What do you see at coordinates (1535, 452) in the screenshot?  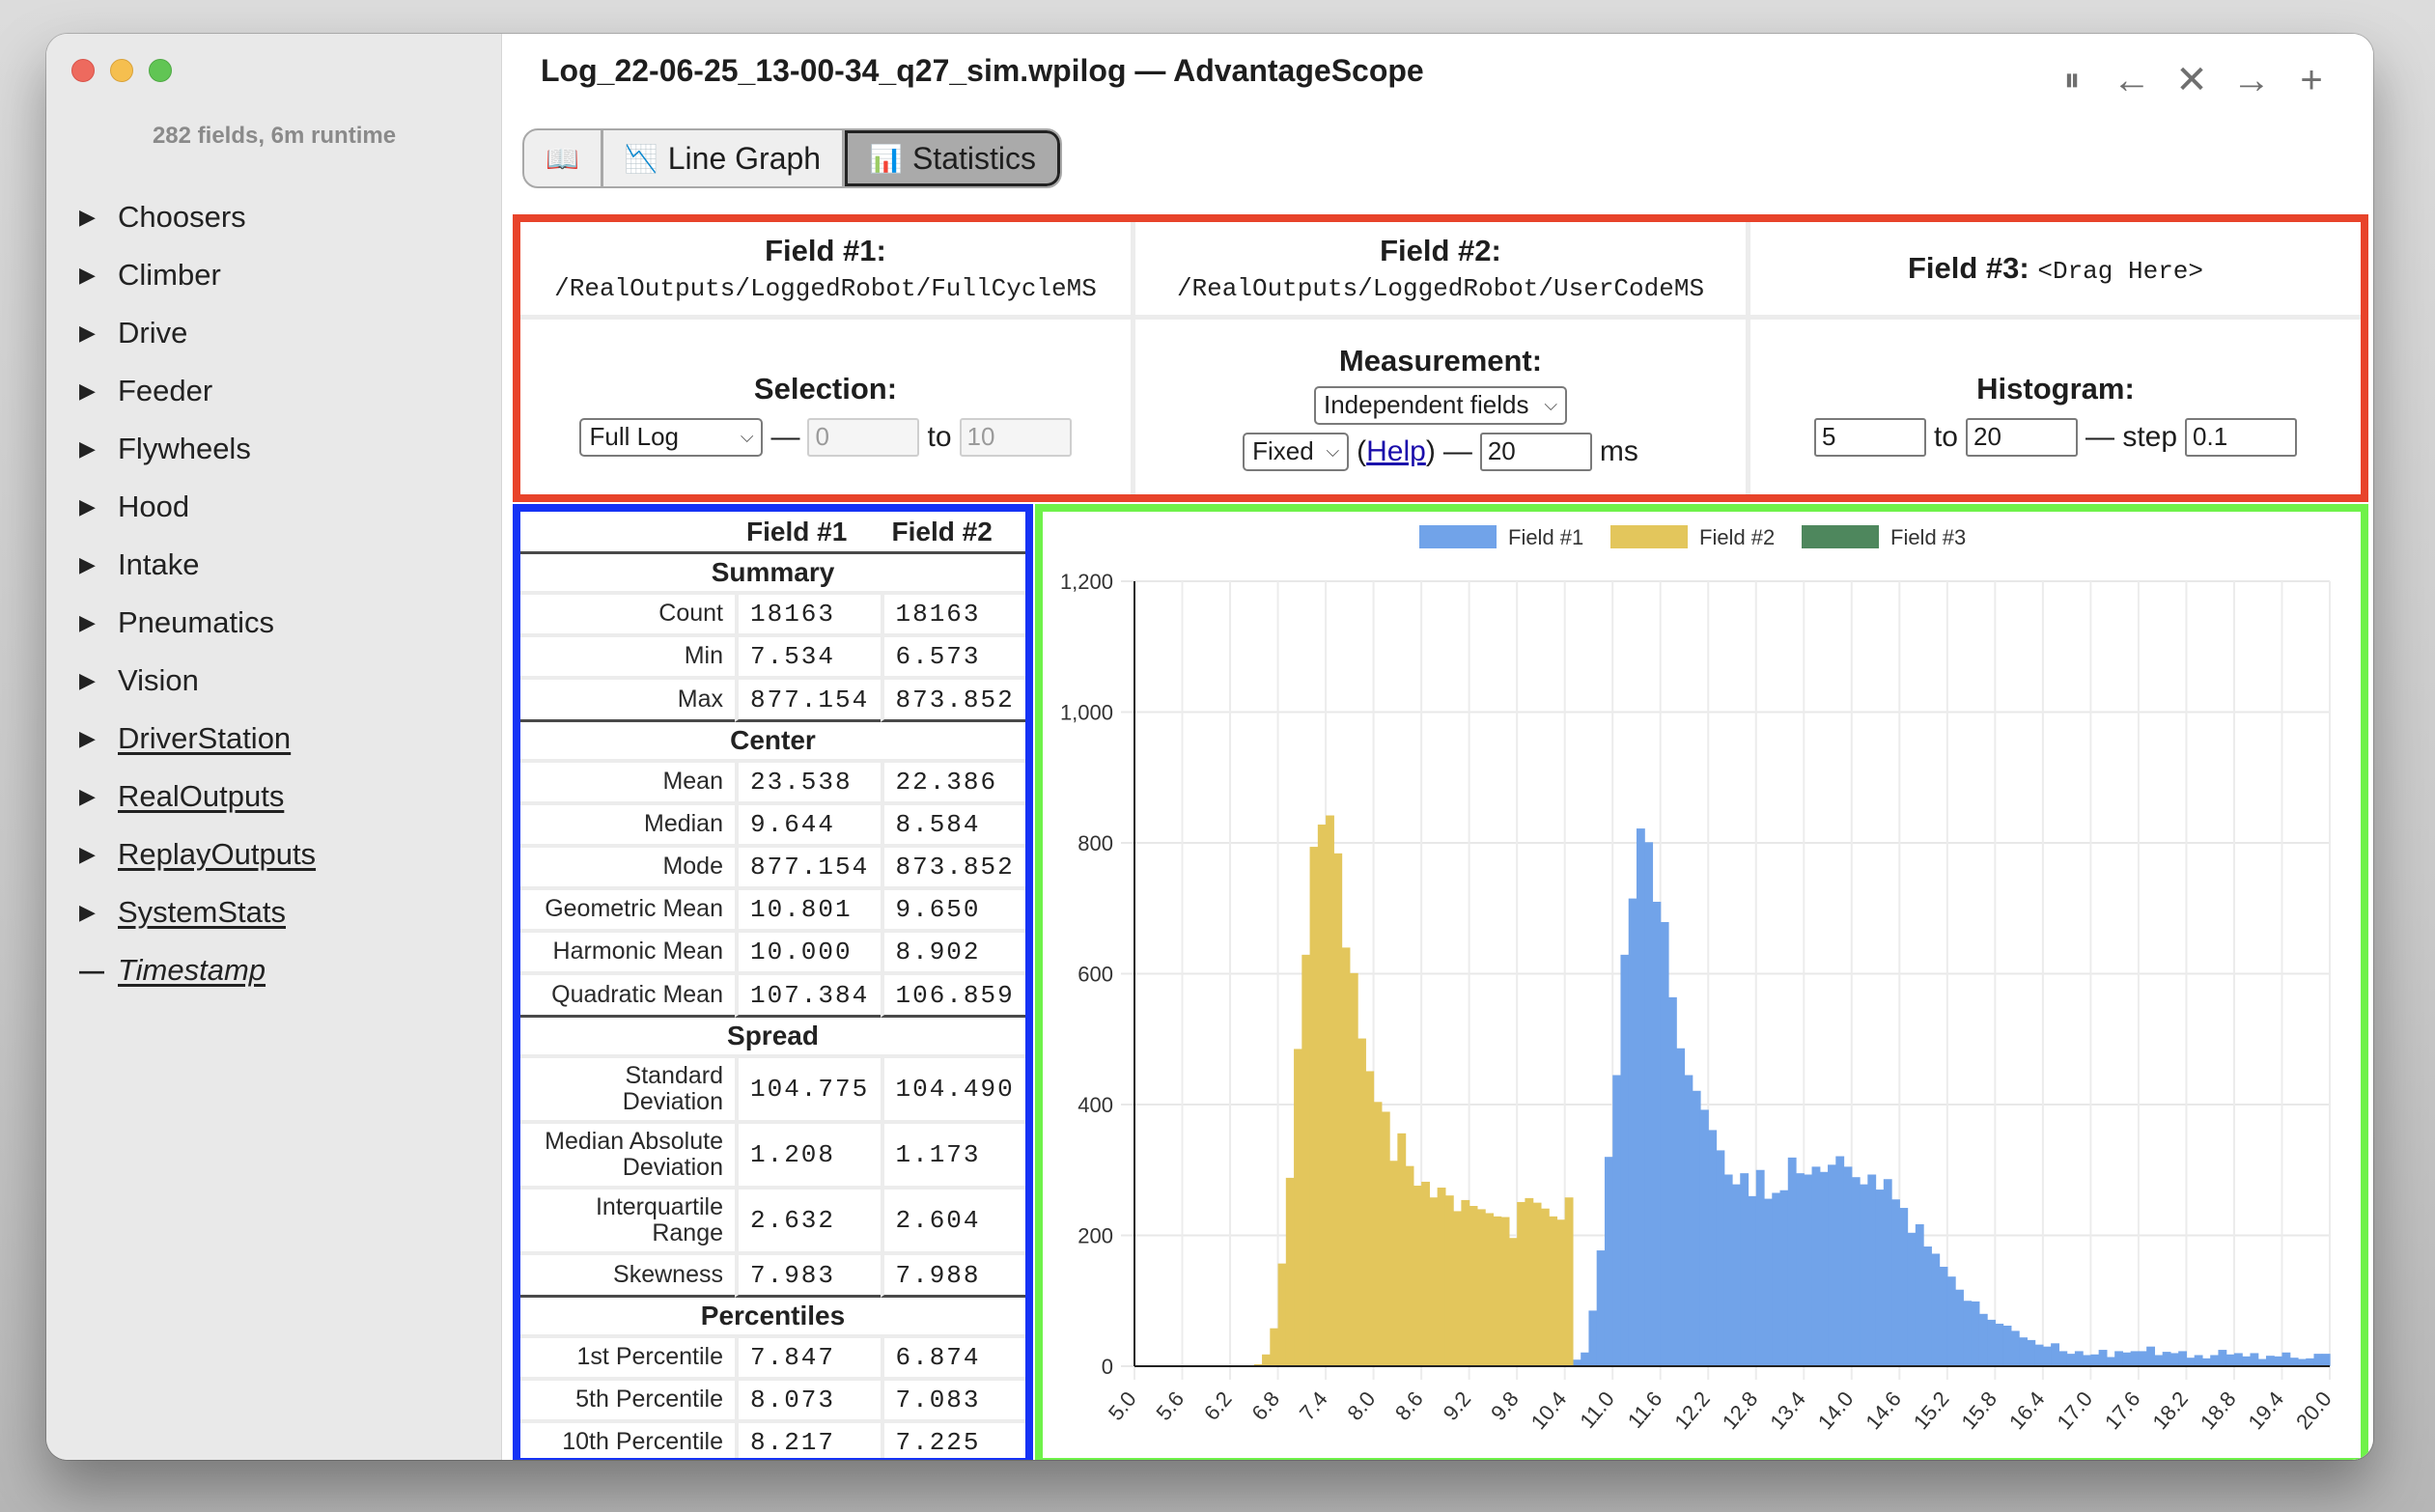 I see `sampling-period-input: 20` at bounding box center [1535, 452].